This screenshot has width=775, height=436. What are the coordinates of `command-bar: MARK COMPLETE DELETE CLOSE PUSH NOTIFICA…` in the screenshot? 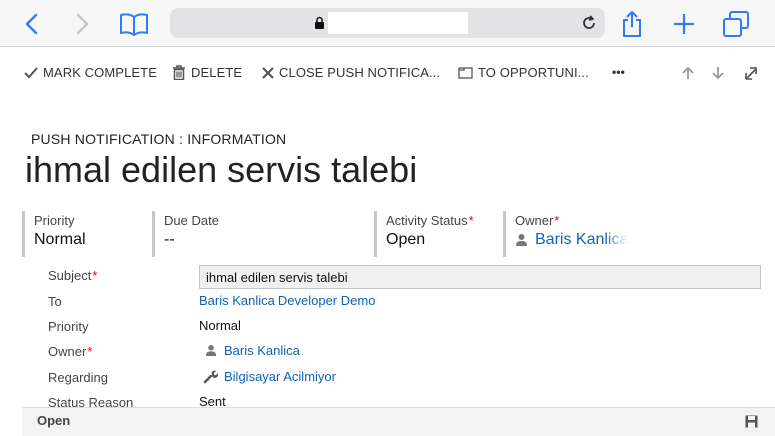 It's located at (387, 72).